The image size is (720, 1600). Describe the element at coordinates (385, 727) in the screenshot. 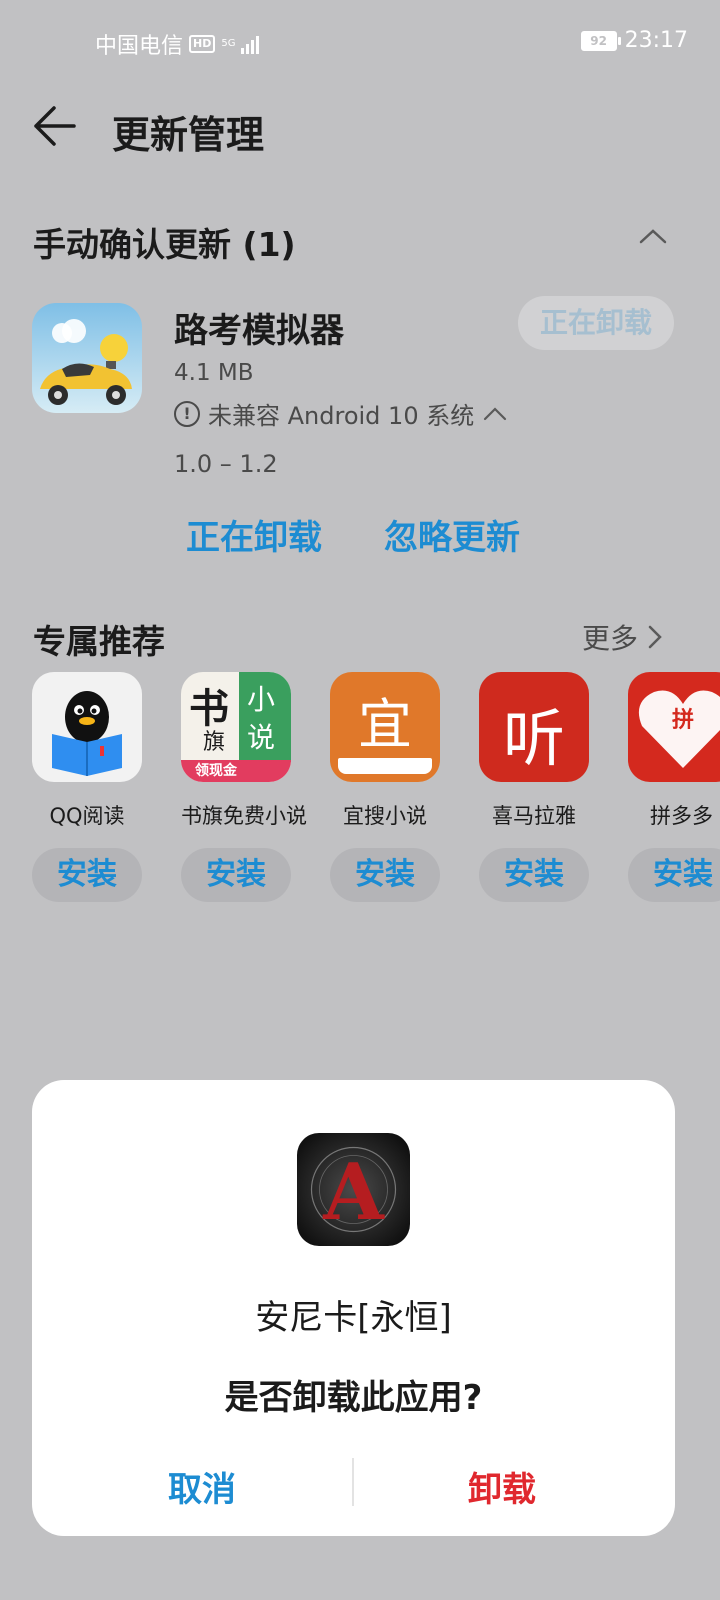

I see `yisou-icon: 宜` at that location.